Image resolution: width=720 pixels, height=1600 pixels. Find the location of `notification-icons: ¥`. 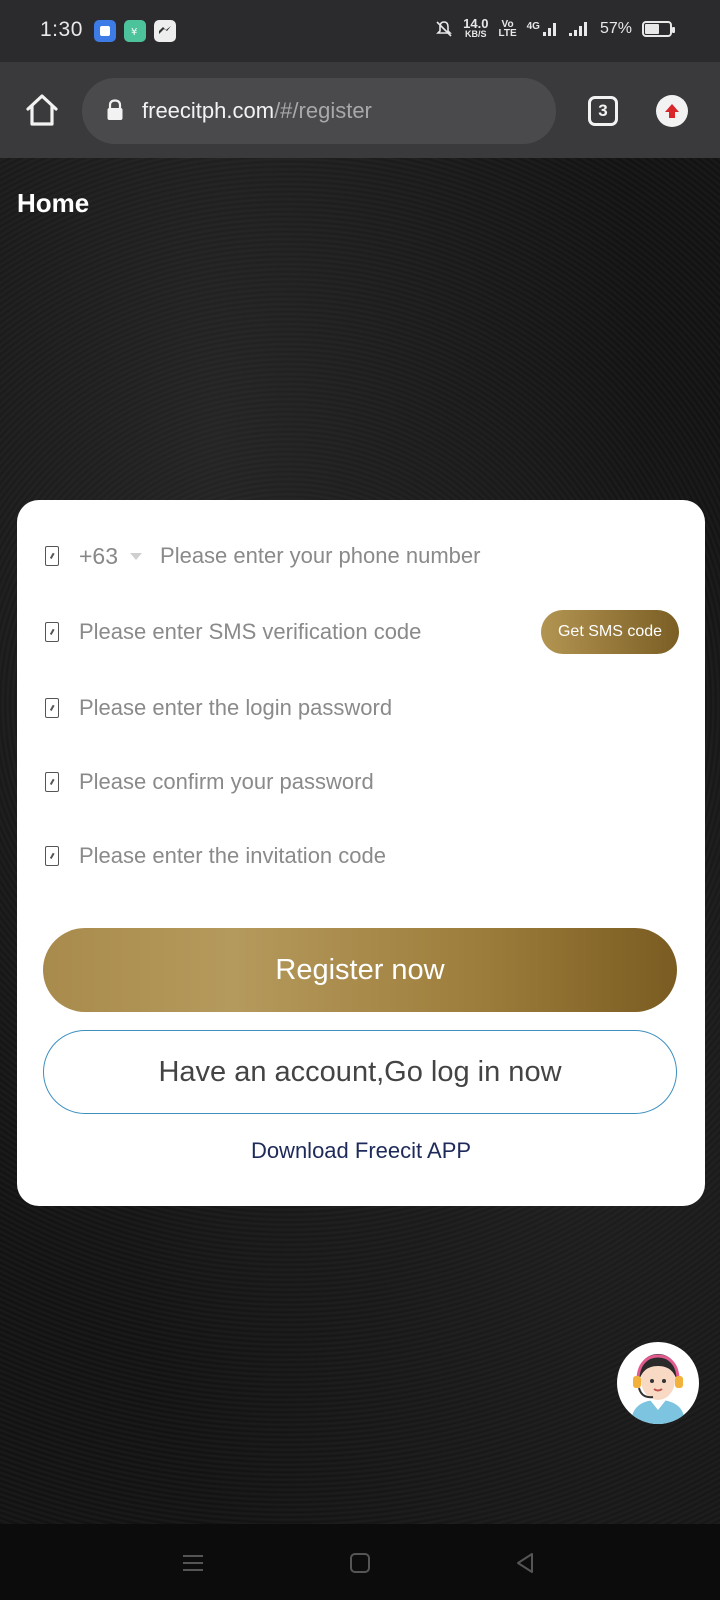

notification-icons: ¥ is located at coordinates (135, 31).